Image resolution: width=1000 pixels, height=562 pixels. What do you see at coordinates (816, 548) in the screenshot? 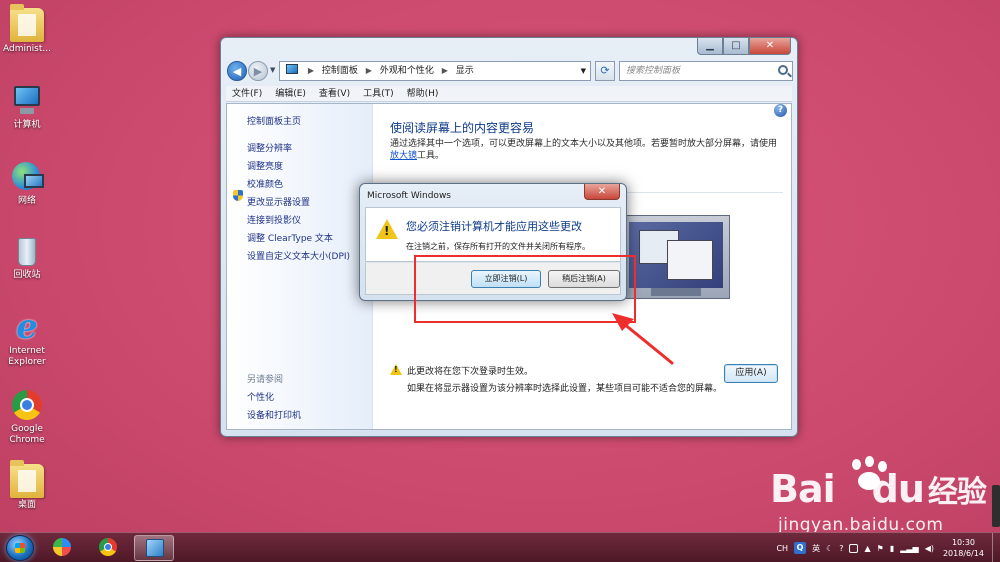
I see `ime-mode: 英` at bounding box center [816, 548].